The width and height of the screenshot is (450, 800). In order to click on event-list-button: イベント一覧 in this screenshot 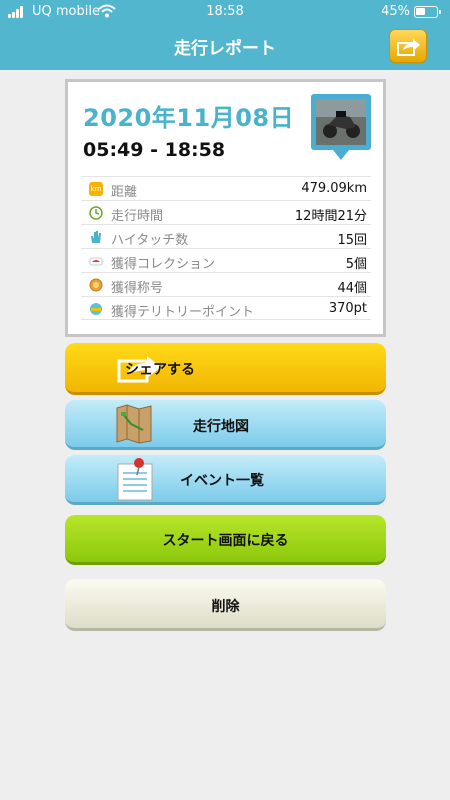, I will do `click(225, 480)`.